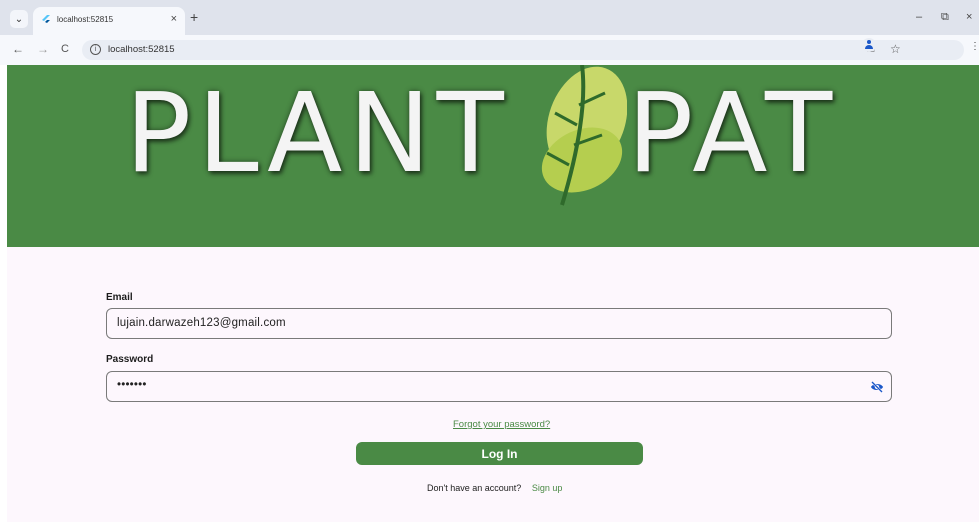 The height and width of the screenshot is (522, 979). What do you see at coordinates (974, 46) in the screenshot?
I see `kebab-menu-icon: ⋮` at bounding box center [974, 46].